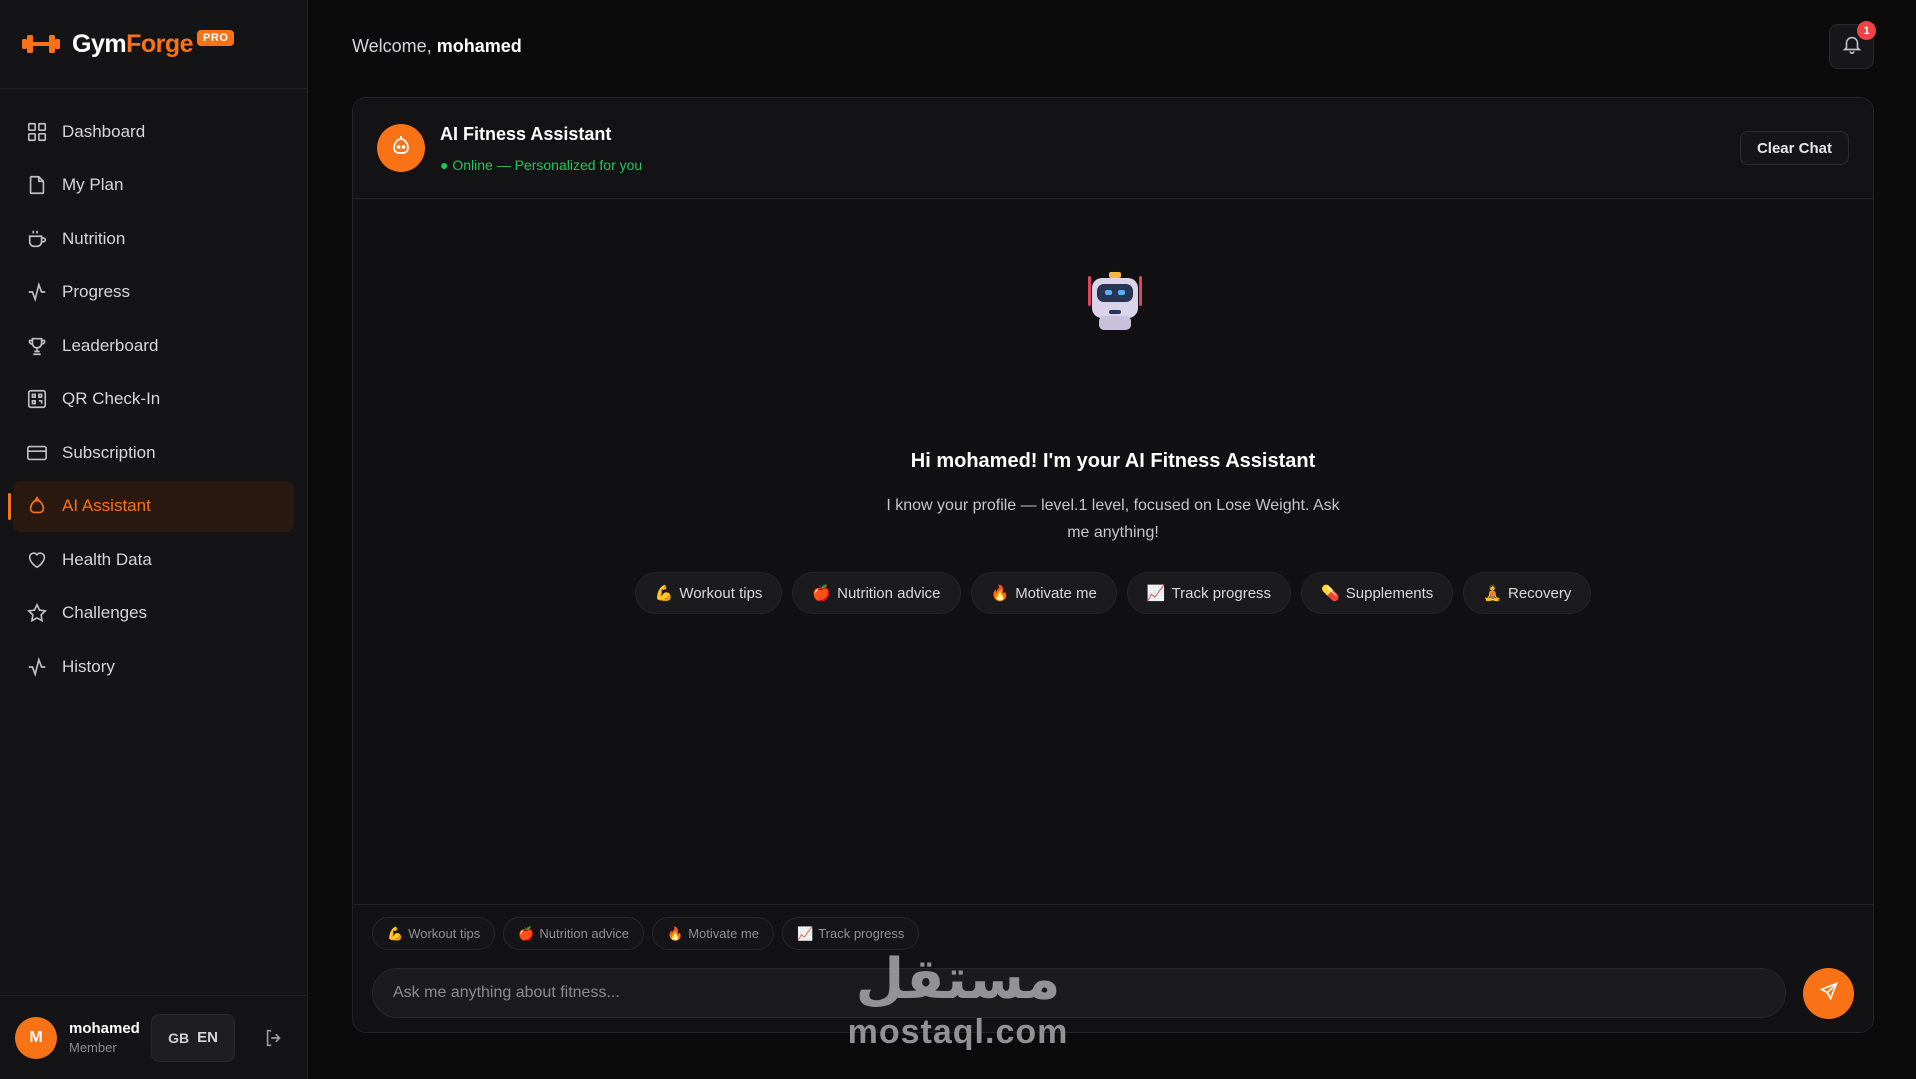 This screenshot has width=1916, height=1079. What do you see at coordinates (851, 933) in the screenshot?
I see `quick-chip: 📈 Track progress` at bounding box center [851, 933].